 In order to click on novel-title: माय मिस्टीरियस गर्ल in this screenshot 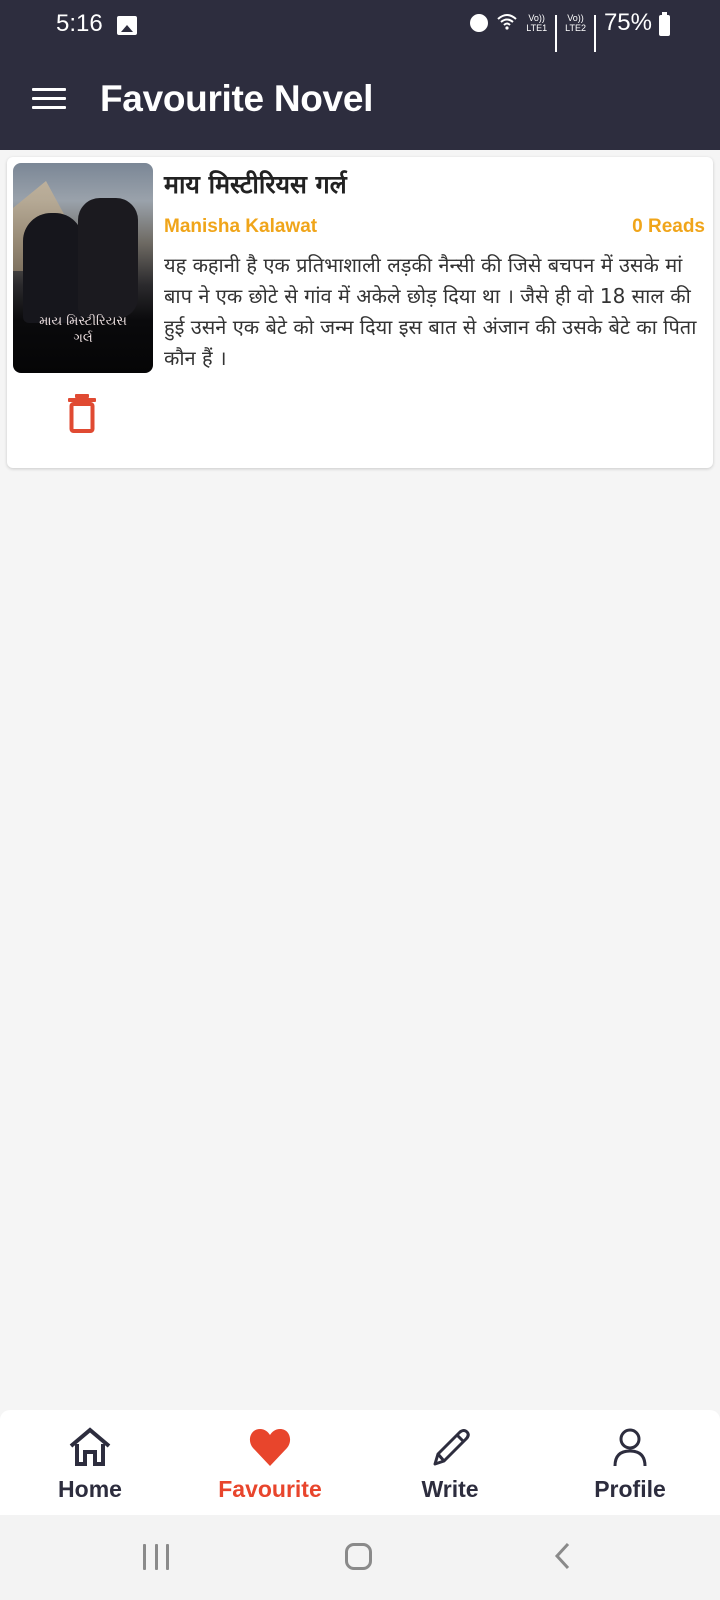, I will do `click(255, 184)`.